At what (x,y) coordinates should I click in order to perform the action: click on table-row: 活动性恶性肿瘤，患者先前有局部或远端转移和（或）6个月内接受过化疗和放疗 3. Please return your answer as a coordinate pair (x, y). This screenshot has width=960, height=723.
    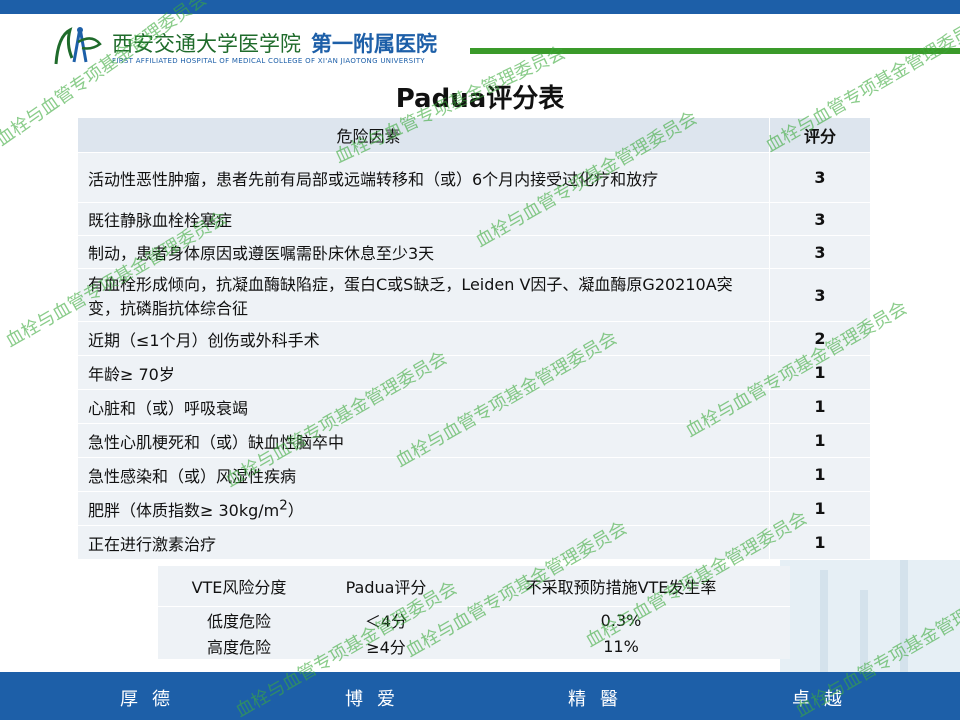
    Looking at the image, I should click on (474, 177).